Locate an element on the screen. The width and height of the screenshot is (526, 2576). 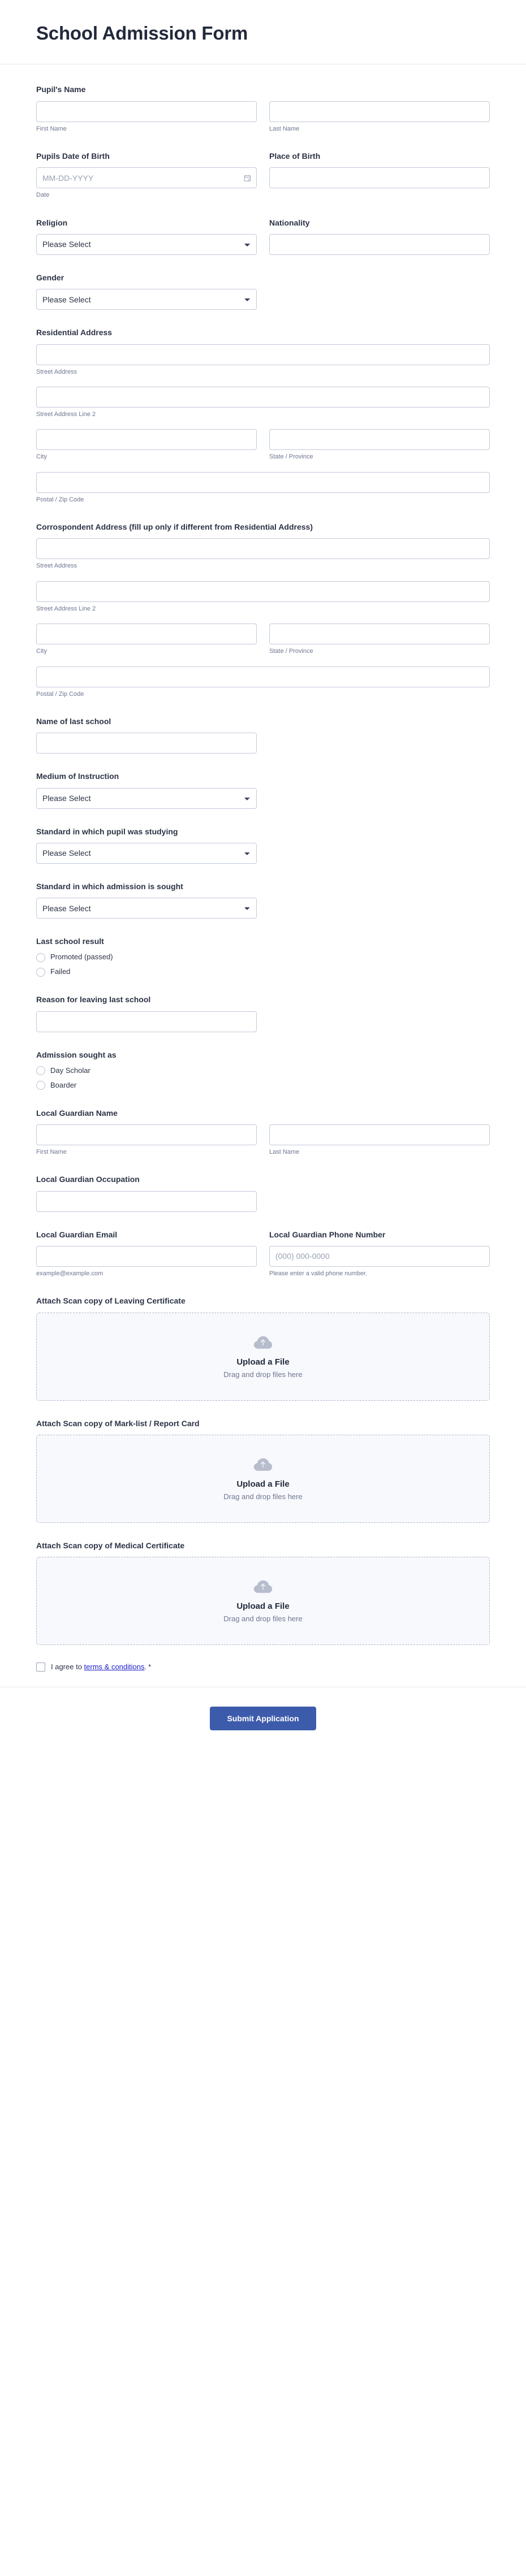
field-label-residential-address: Residential Address is located at coordinates (74, 332).